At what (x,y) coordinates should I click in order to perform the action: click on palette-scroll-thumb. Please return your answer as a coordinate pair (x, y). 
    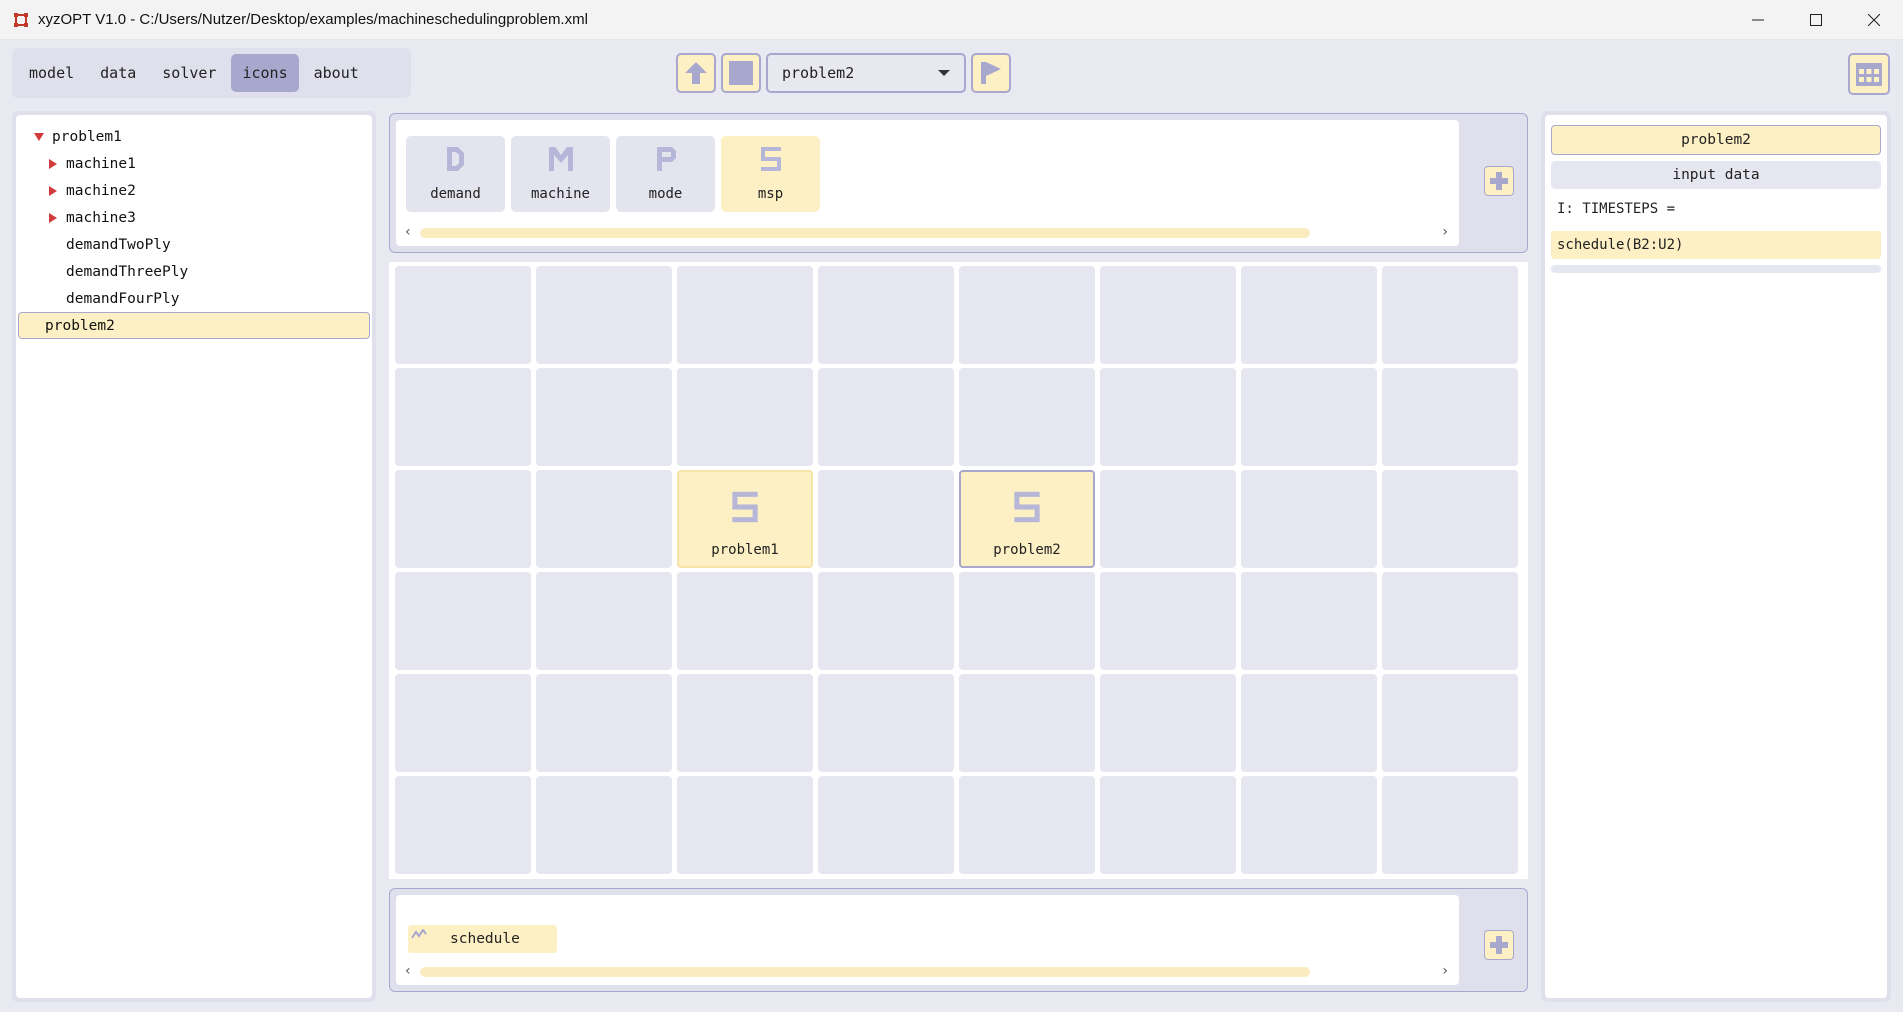
    Looking at the image, I should click on (865, 233).